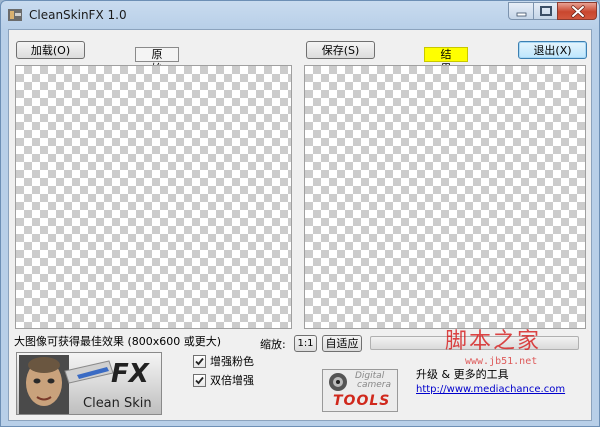 The image size is (600, 427). What do you see at coordinates (50, 50) in the screenshot?
I see `load-button: 加载(O)` at bounding box center [50, 50].